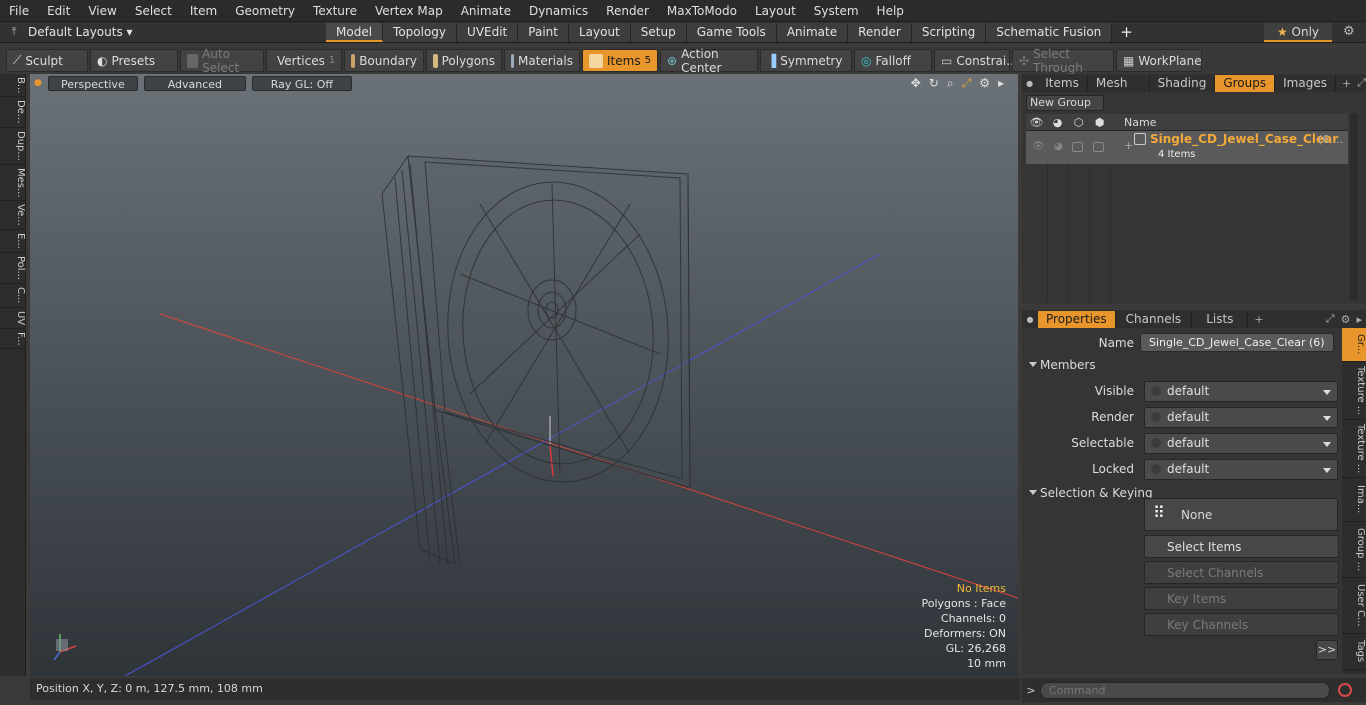 The image size is (1366, 705). I want to click on items-button: Items 5, so click(620, 60).